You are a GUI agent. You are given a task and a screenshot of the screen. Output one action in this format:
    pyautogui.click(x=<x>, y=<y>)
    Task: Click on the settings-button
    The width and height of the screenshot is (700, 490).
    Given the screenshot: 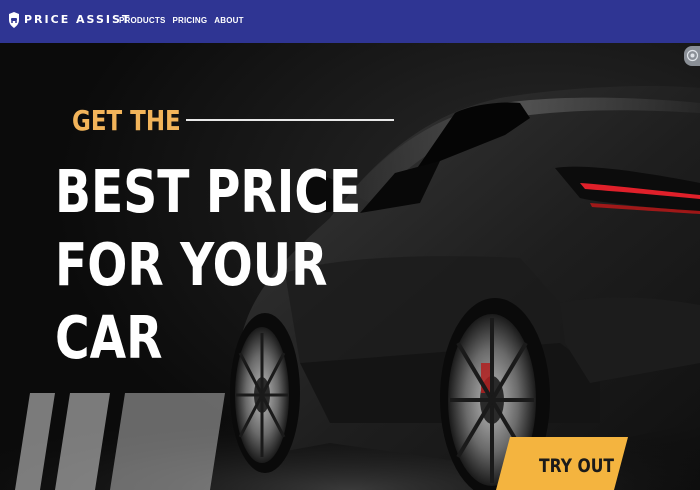 What is the action you would take?
    pyautogui.click(x=692, y=56)
    